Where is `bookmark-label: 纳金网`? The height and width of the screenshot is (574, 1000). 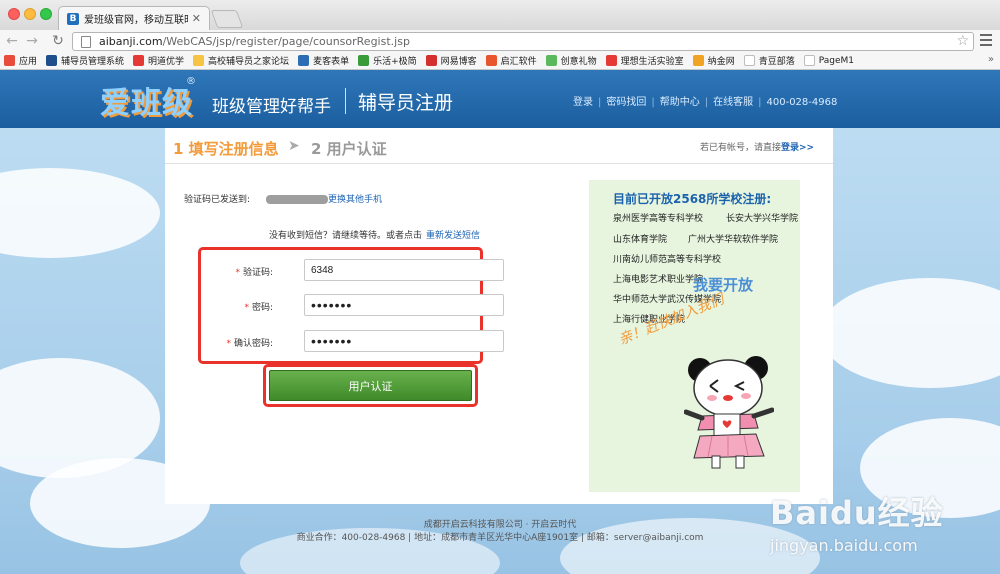
bookmark-label: 纳金网 is located at coordinates (721, 62).